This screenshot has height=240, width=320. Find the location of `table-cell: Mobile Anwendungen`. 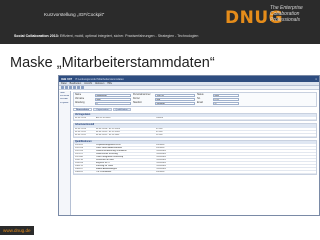

table-cell: Mobile Anwendungen is located at coordinates (106, 168).